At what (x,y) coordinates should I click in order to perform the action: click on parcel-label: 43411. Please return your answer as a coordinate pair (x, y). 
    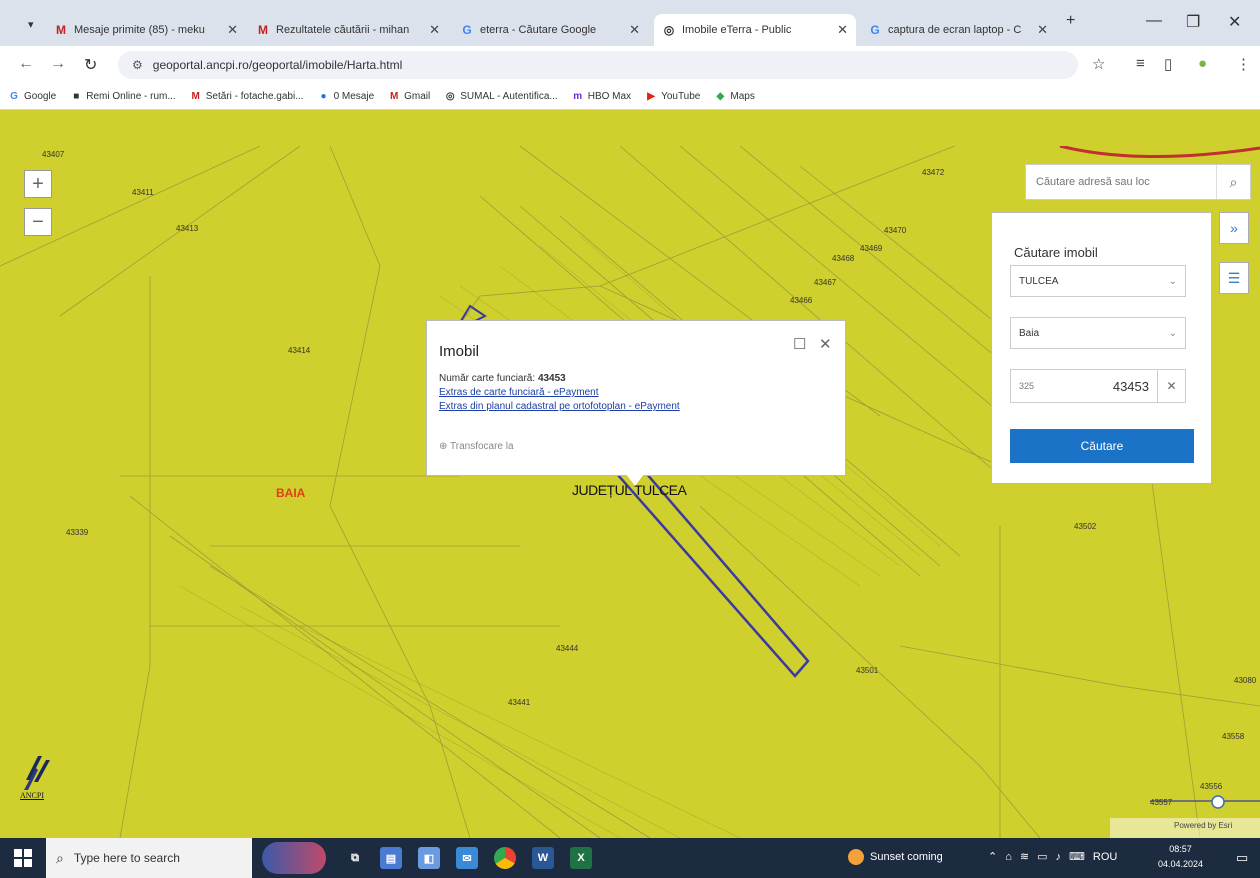
    Looking at the image, I should click on (143, 192).